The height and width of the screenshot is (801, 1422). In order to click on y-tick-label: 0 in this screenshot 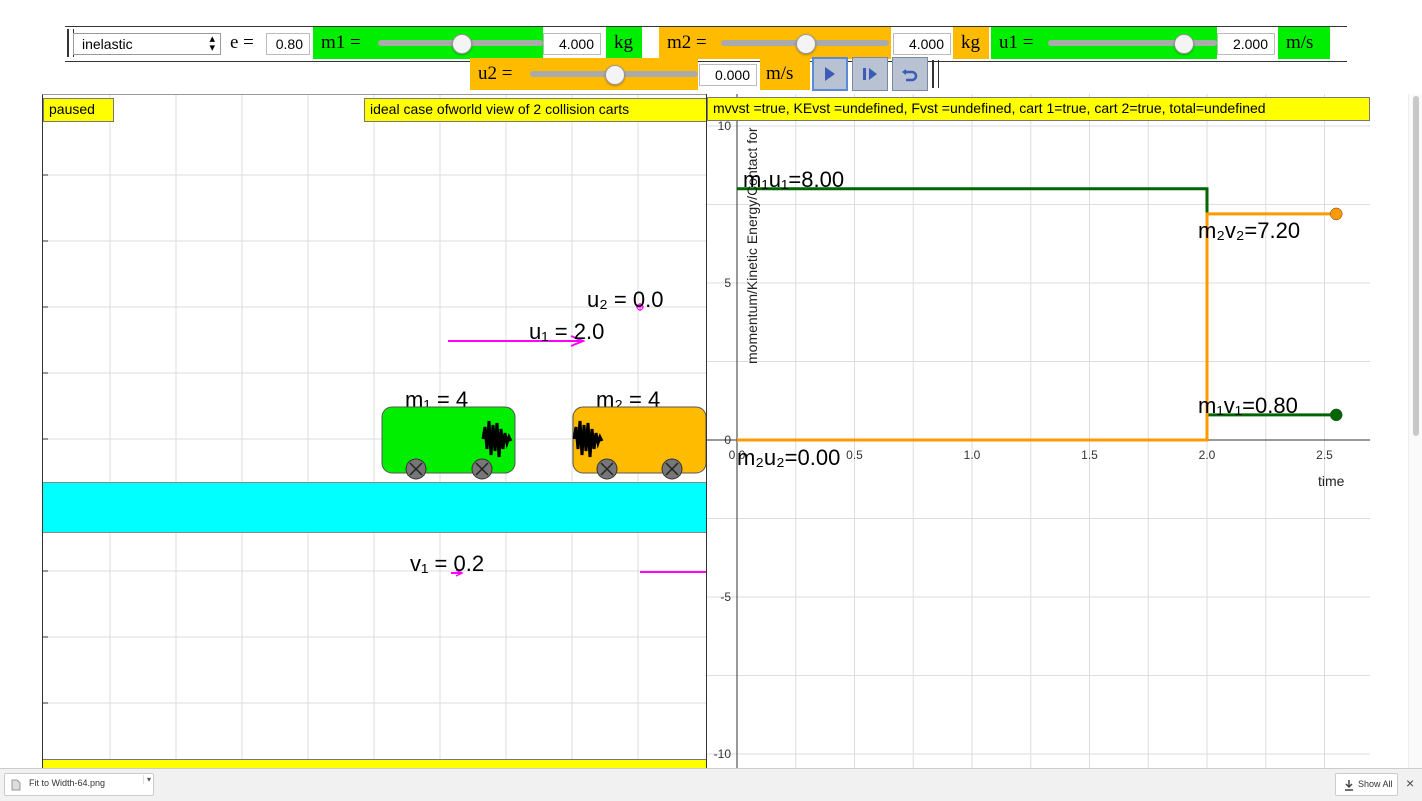, I will do `click(727, 440)`.